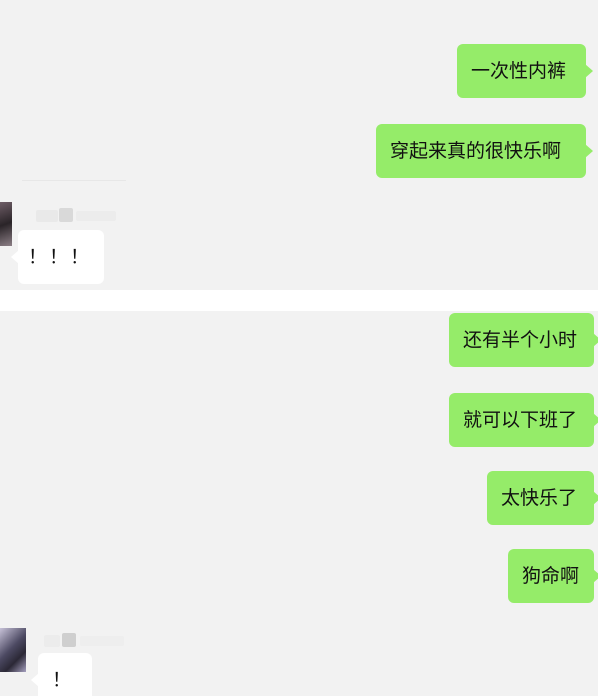  I want to click on sent-message-bubble: 还有半个小时, so click(523, 340).